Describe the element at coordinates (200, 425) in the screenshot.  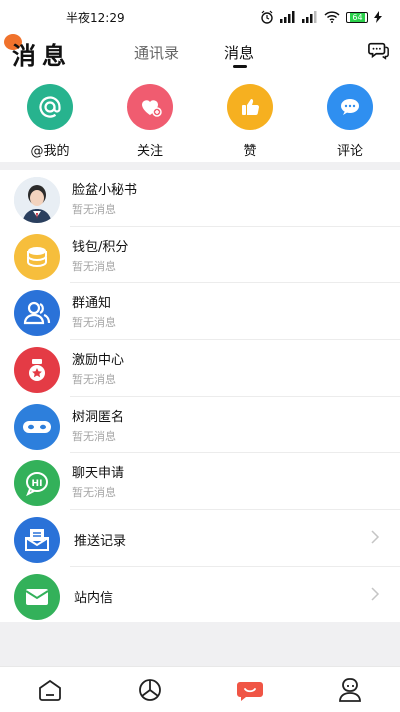
I see `list-item-anonymous: 树洞匿名 暂无消息` at that location.